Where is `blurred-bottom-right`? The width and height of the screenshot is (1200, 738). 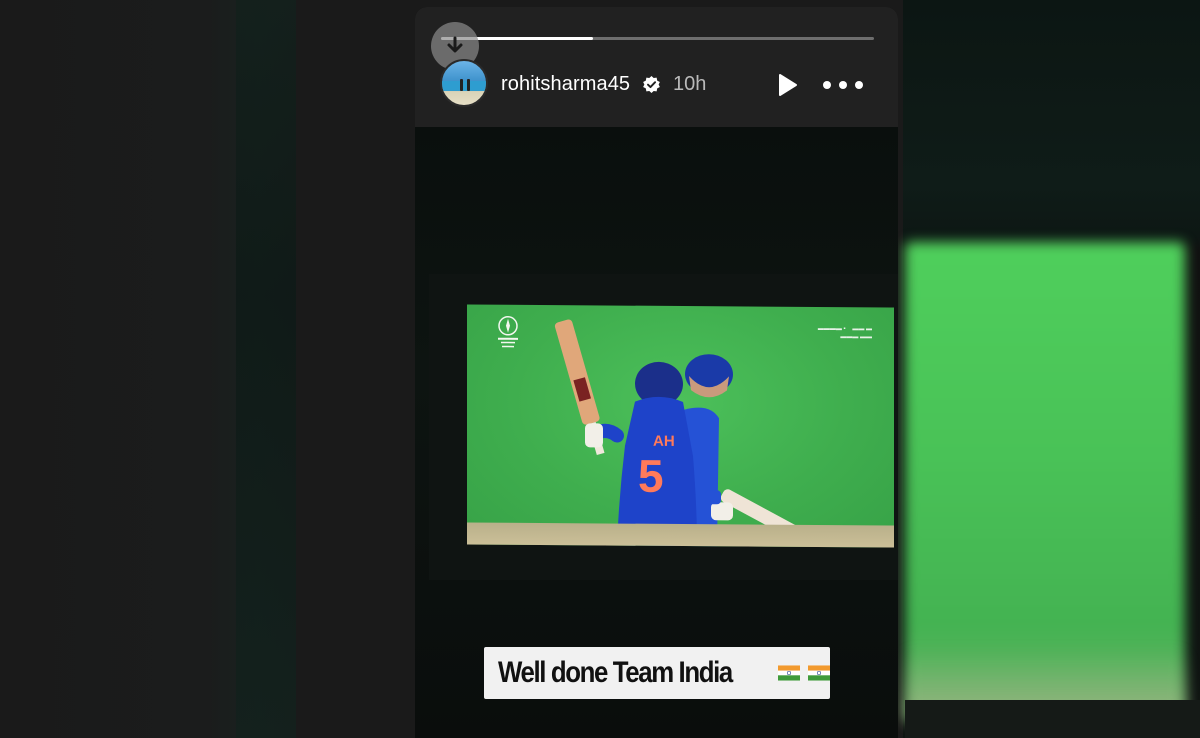
blurred-bottom-right is located at coordinates (1052, 719).